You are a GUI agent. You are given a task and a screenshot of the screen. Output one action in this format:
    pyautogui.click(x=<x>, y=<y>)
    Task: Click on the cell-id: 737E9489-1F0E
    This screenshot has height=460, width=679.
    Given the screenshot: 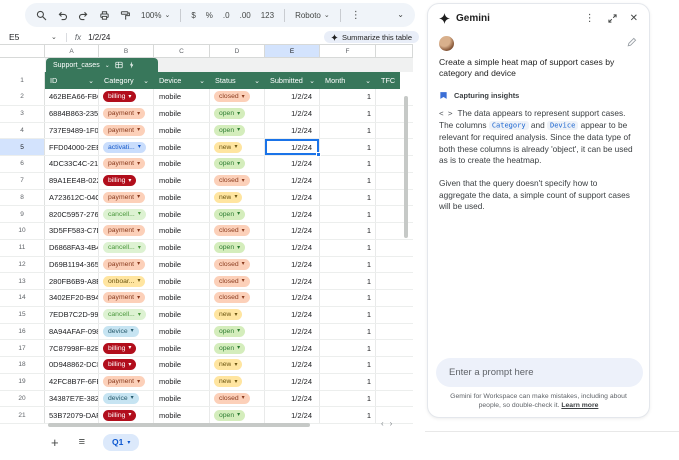 What is the action you would take?
    pyautogui.click(x=72, y=130)
    